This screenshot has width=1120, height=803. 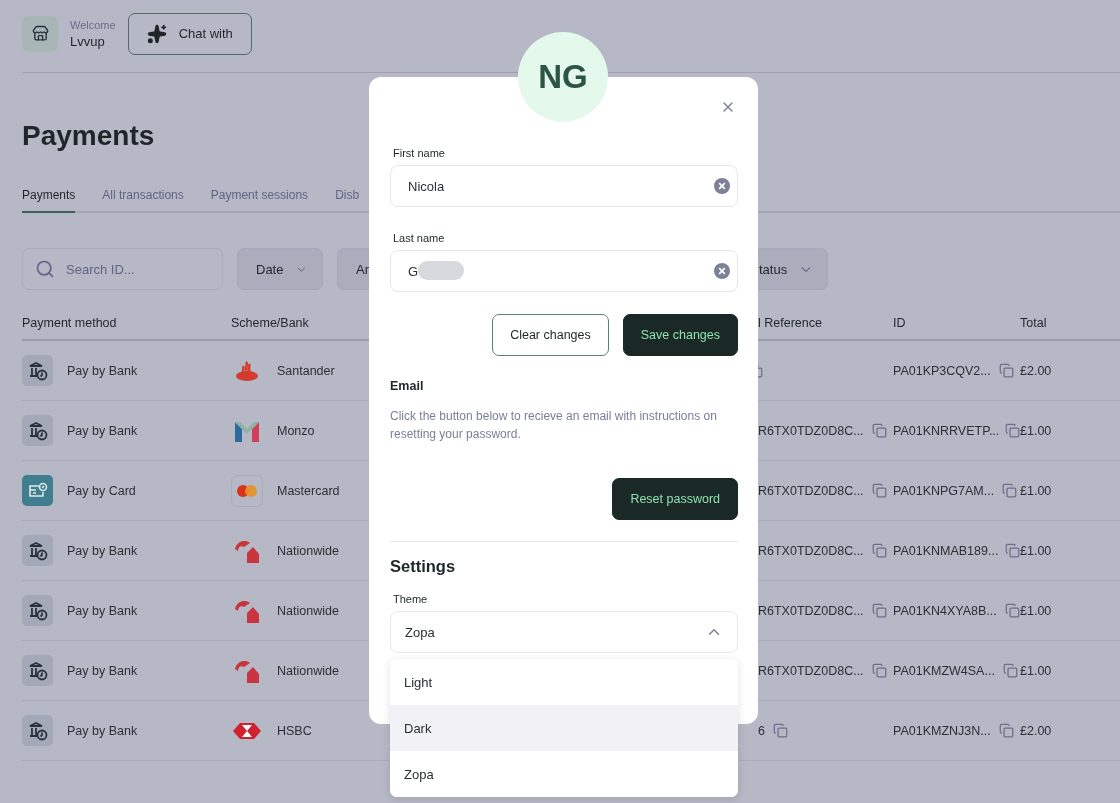 What do you see at coordinates (407, 386) in the screenshot?
I see `section-heading: Email` at bounding box center [407, 386].